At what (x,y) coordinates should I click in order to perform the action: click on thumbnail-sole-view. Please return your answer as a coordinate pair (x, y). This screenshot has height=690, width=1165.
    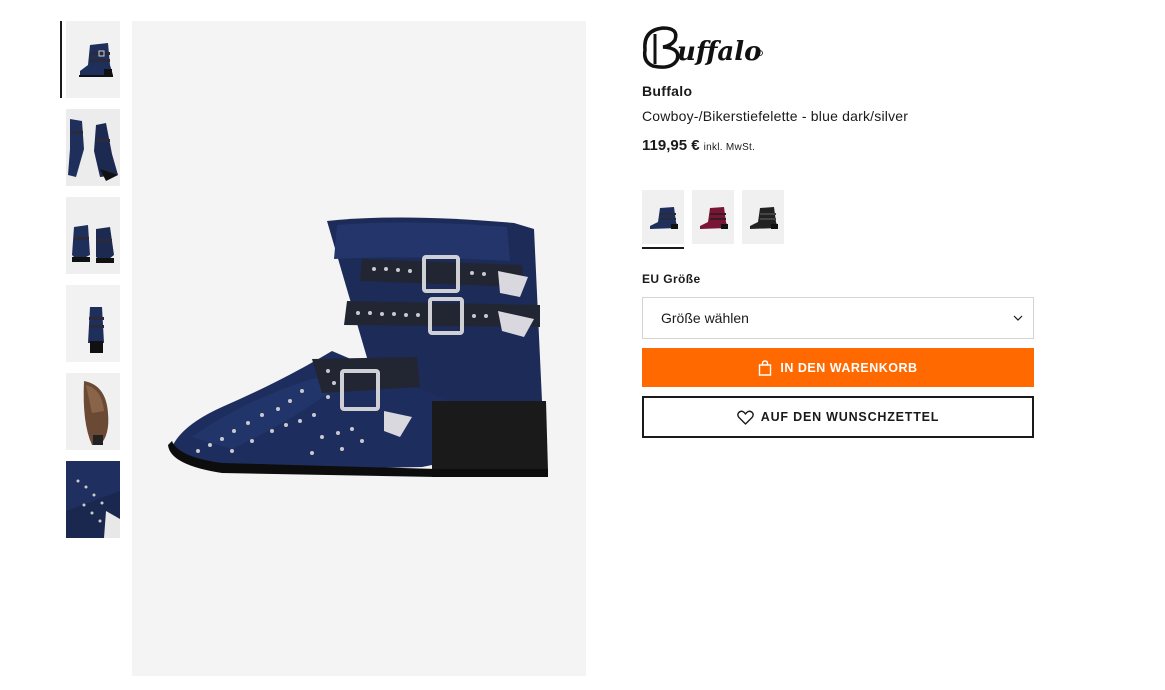
    Looking at the image, I should click on (93, 411).